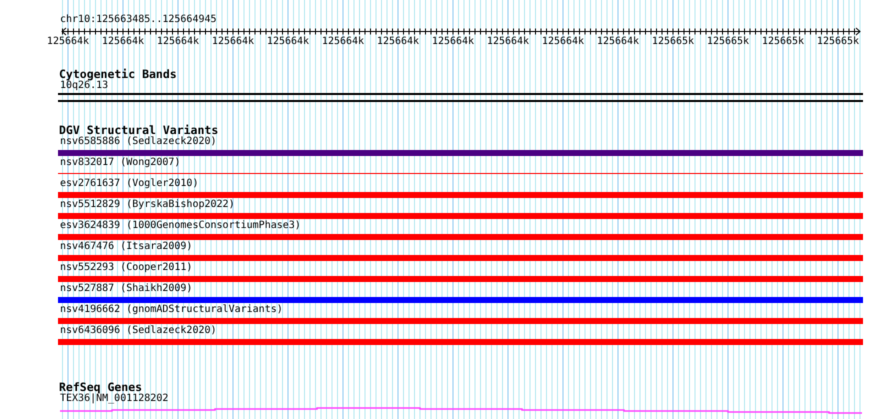 This screenshot has height=419, width=890. I want to click on variant-label: nsv6585886 (Sedlazeck2020), so click(138, 142).